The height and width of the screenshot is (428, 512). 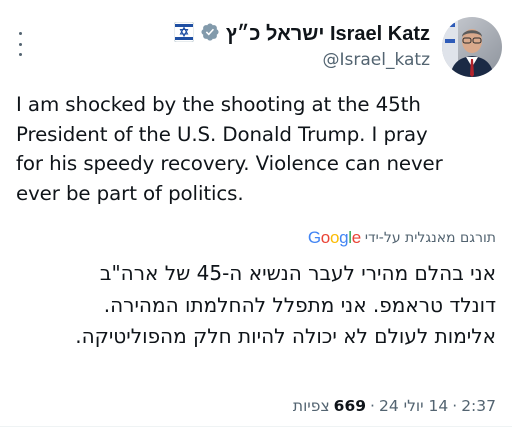 What do you see at coordinates (334, 237) in the screenshot?
I see `google-logo: Google` at bounding box center [334, 237].